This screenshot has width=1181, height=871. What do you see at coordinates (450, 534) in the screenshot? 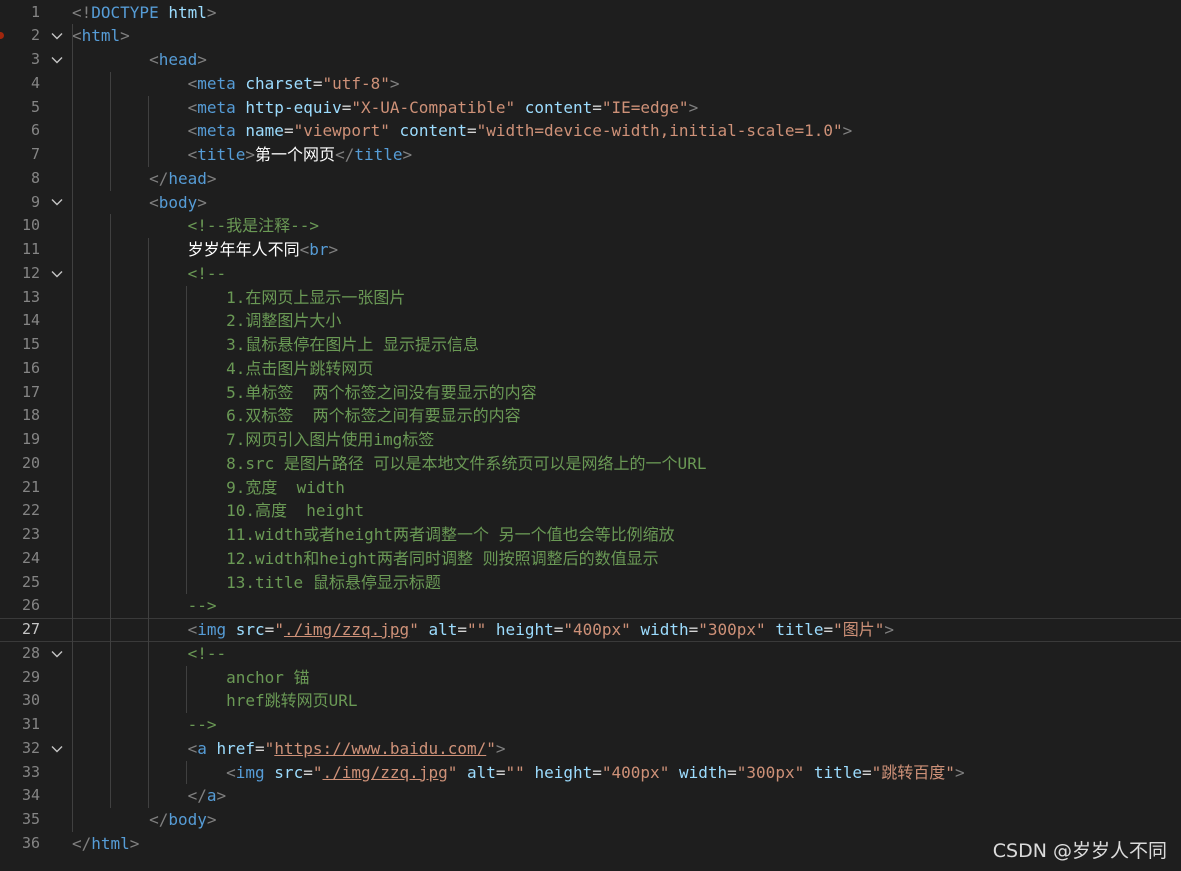
I see `comment-token: 11.width或者height两者调整一个 另一个值也会等比例缩放` at bounding box center [450, 534].